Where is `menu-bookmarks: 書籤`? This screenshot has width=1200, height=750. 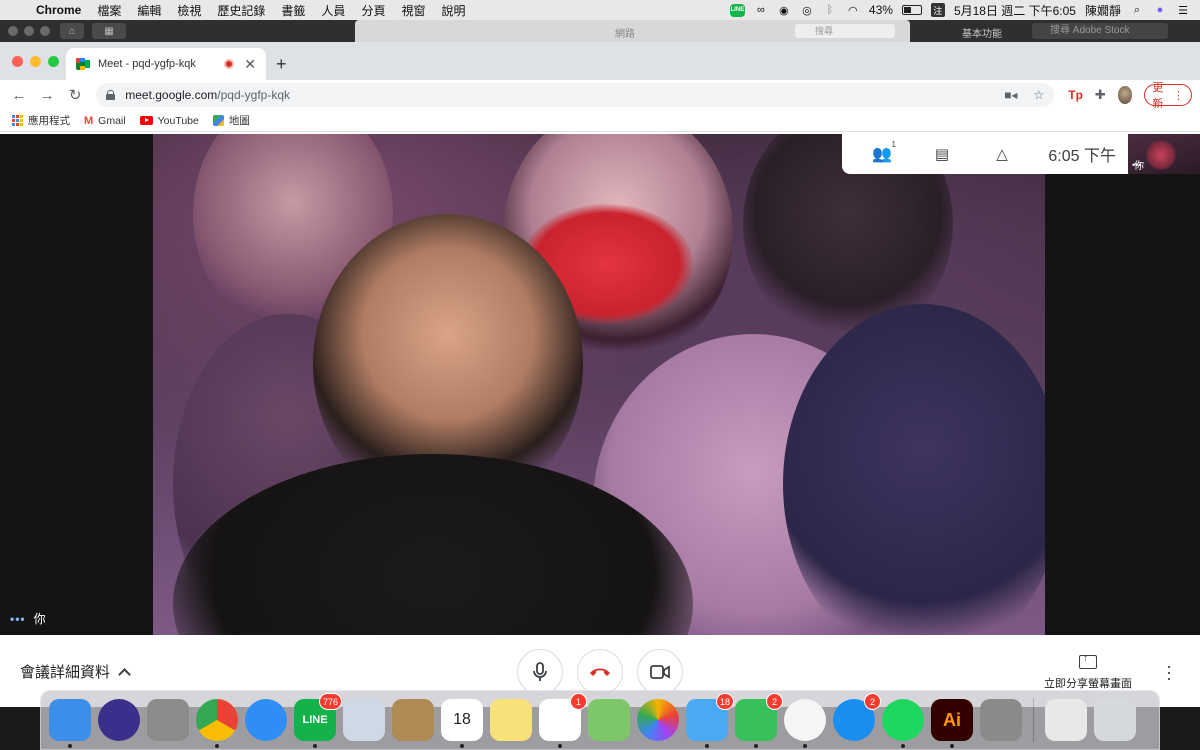
menu-bookmarks: 書籤 is located at coordinates (293, 10).